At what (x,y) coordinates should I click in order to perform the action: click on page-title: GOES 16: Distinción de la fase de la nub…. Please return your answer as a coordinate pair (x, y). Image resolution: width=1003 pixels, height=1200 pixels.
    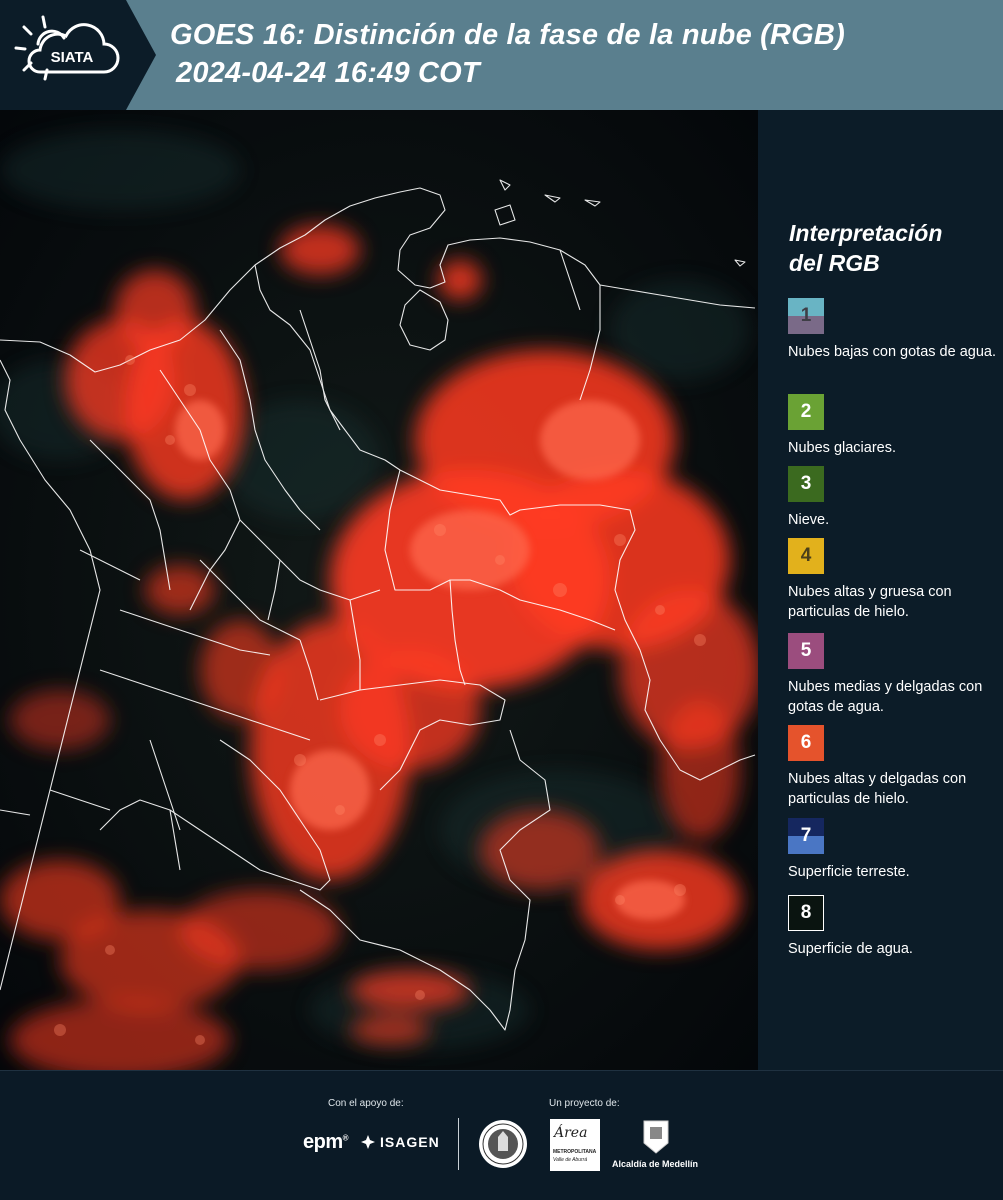
    Looking at the image, I should click on (507, 54).